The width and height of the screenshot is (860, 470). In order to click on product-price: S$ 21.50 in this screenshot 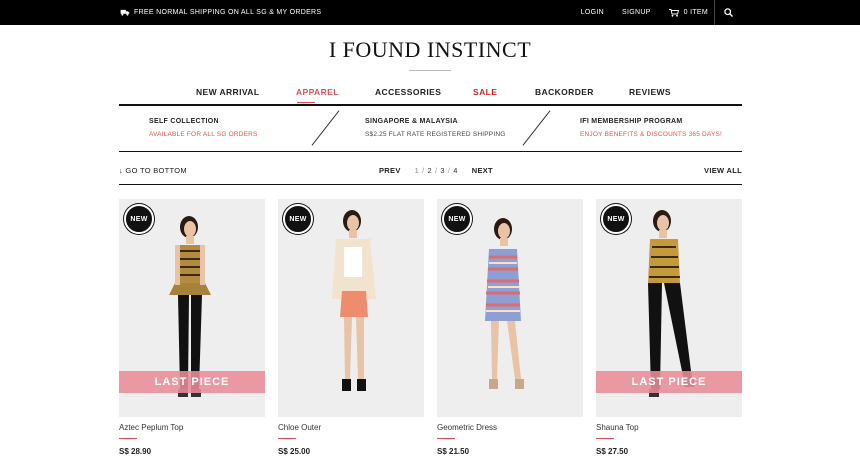, I will do `click(453, 451)`.